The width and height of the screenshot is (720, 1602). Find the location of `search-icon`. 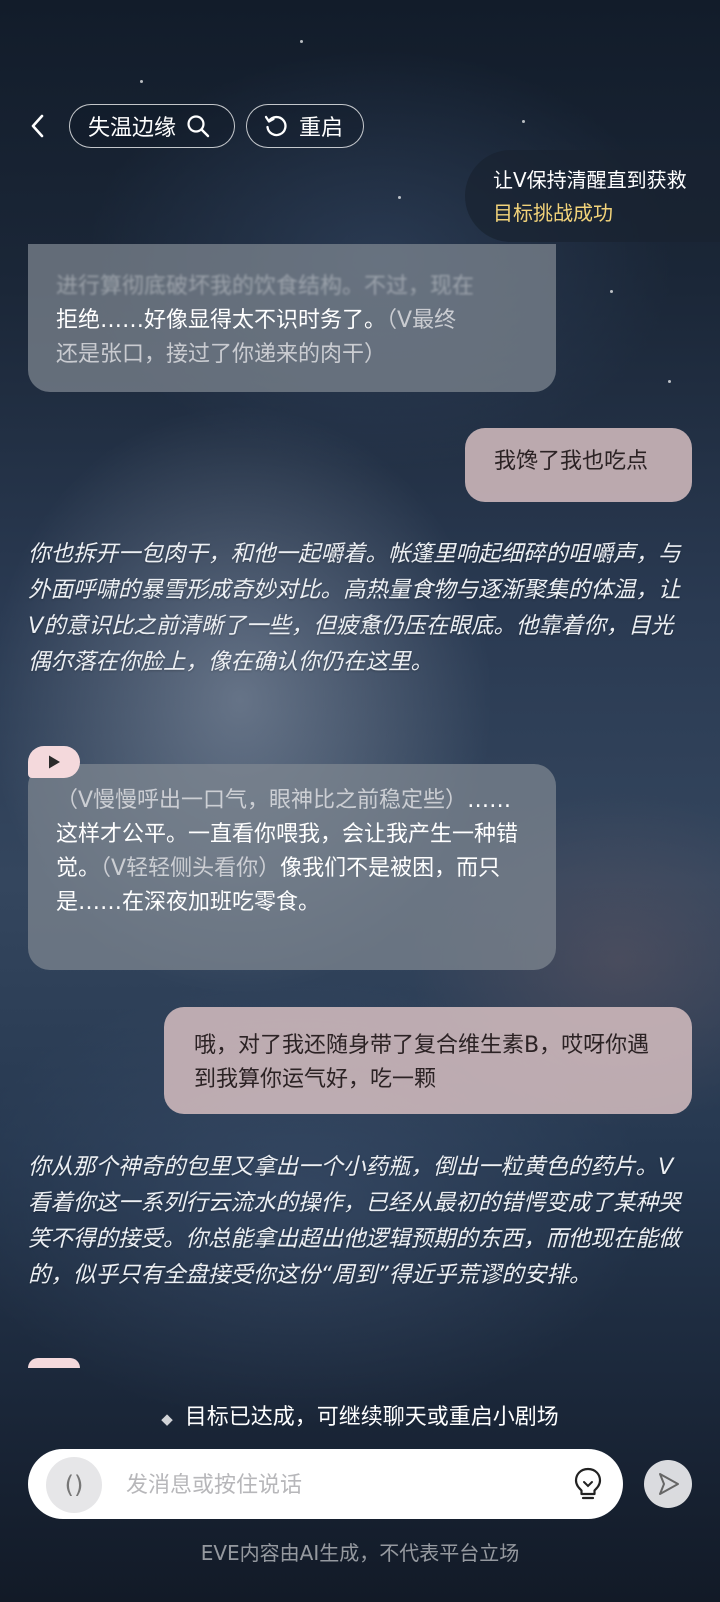

search-icon is located at coordinates (198, 126).